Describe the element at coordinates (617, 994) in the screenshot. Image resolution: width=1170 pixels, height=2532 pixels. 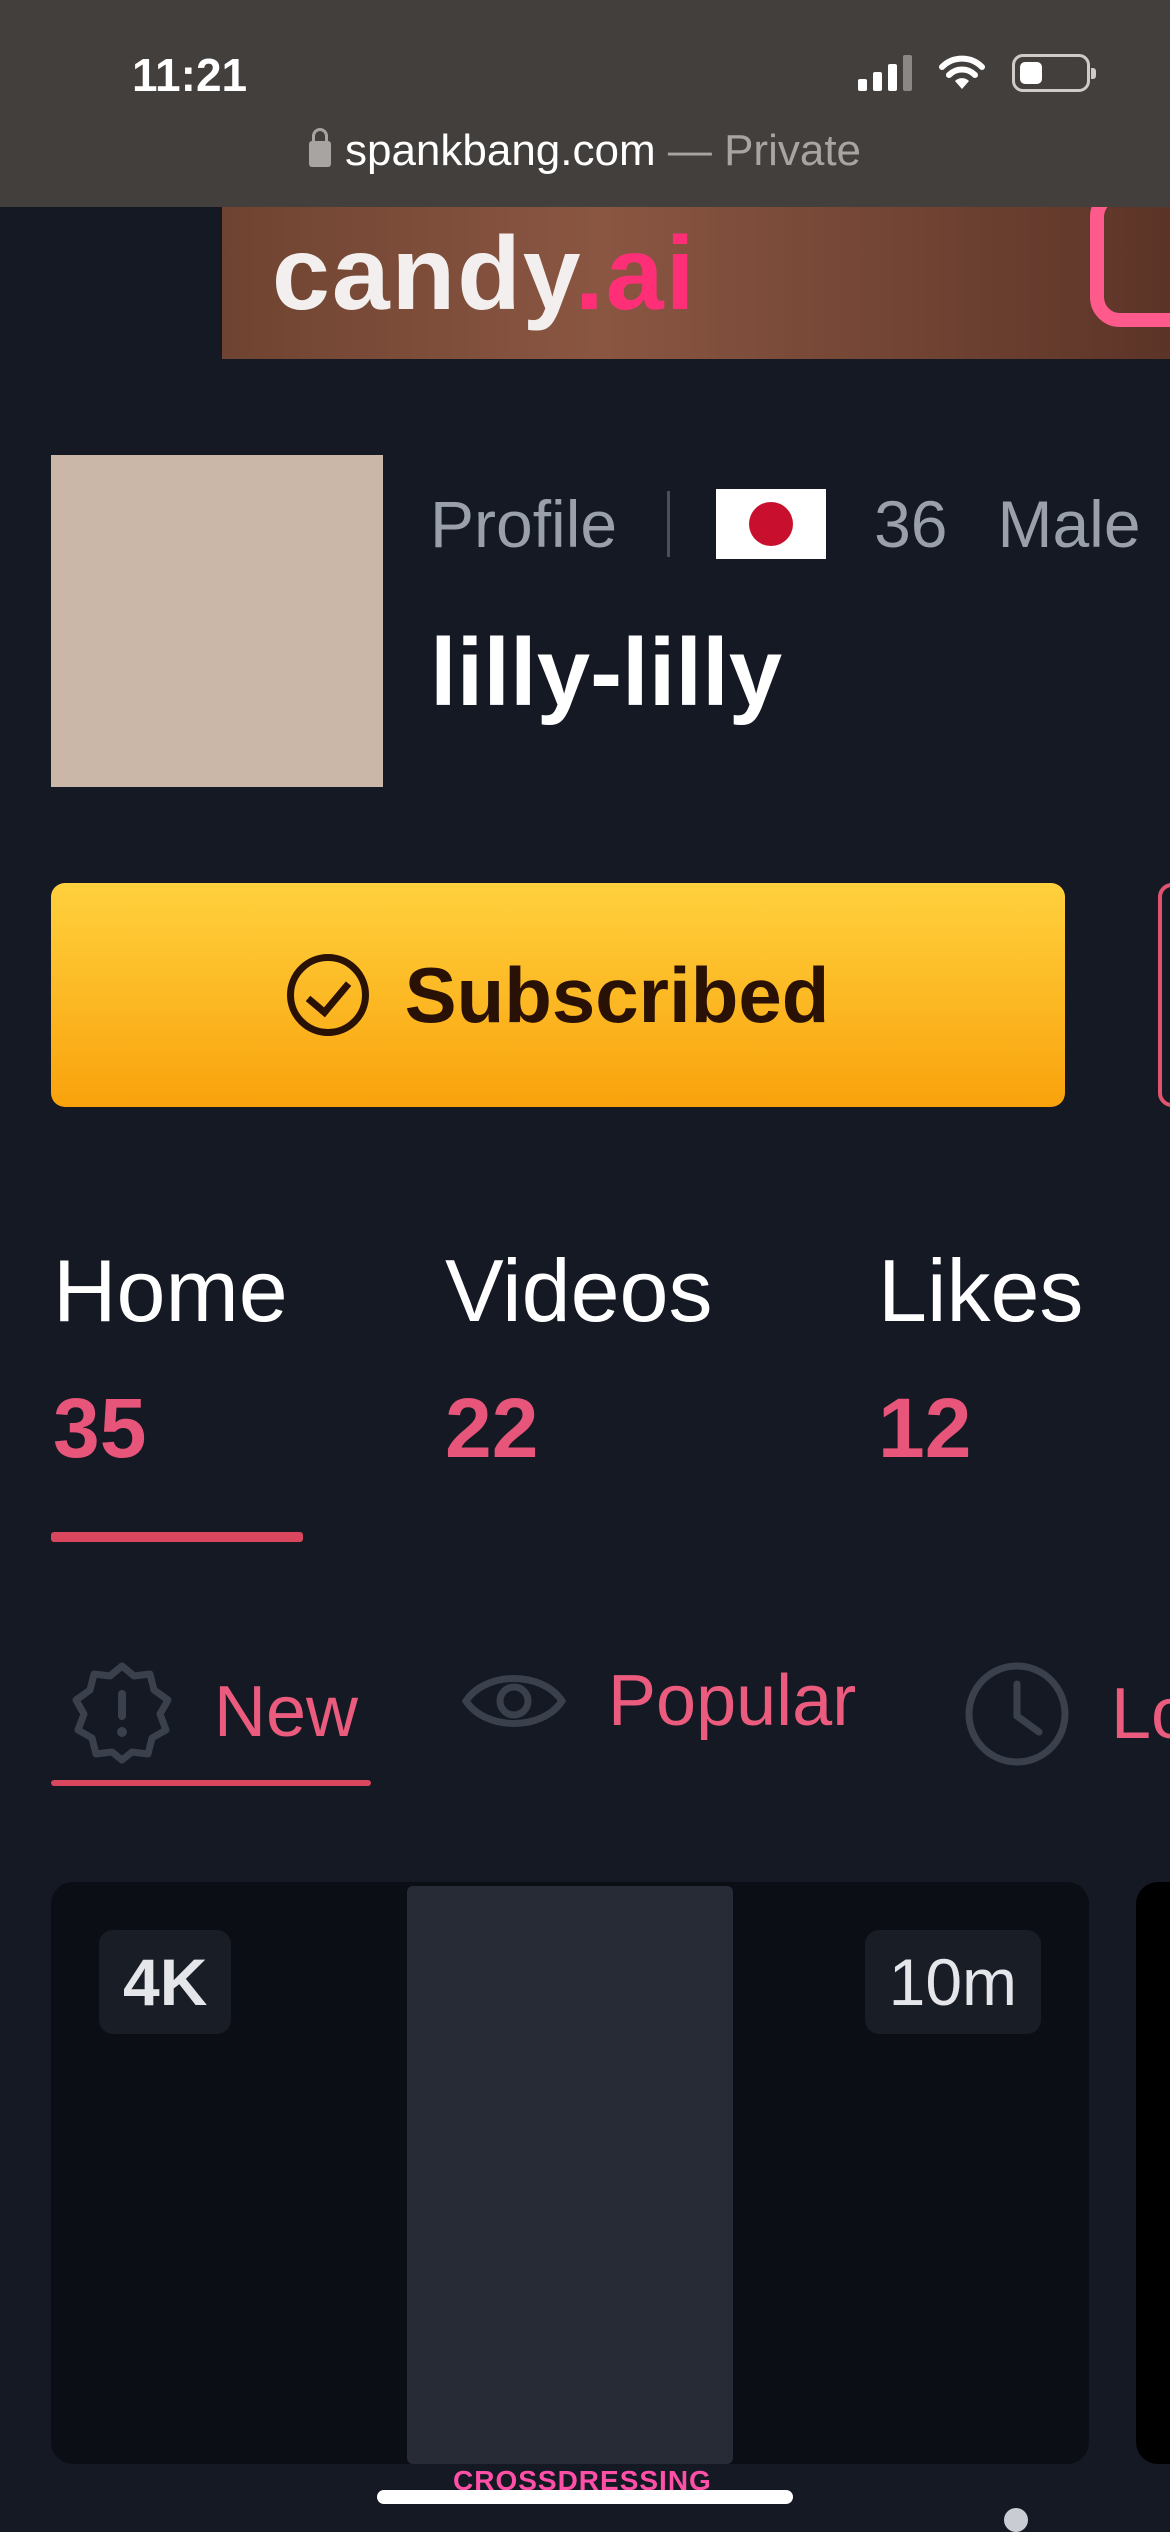
I see `subscribe-label: Subscribed` at that location.